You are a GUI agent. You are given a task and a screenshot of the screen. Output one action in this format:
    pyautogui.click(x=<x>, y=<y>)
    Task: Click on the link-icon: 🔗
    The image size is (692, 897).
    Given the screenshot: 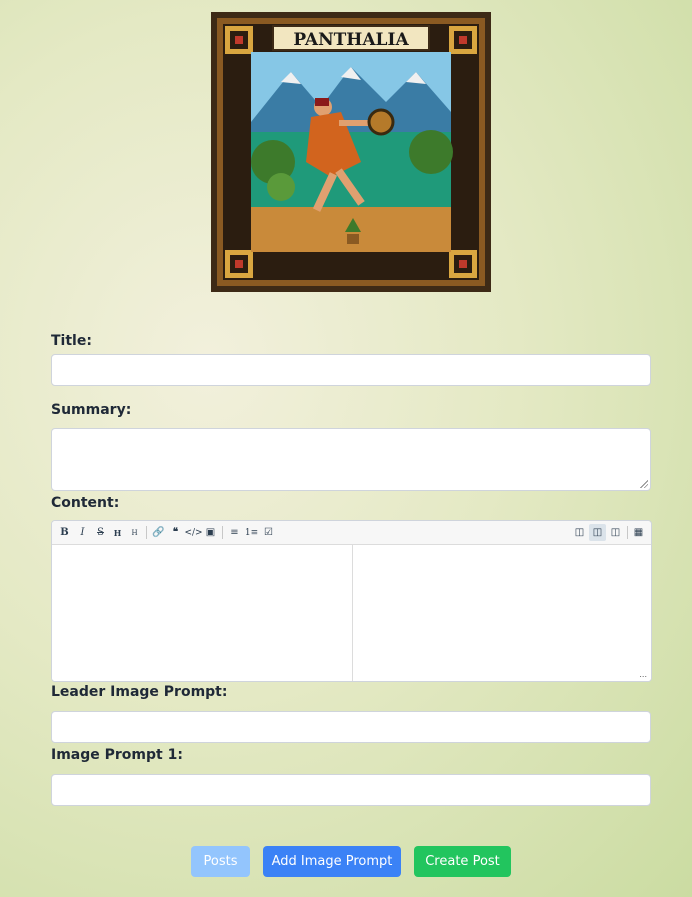 What is the action you would take?
    pyautogui.click(x=158, y=532)
    